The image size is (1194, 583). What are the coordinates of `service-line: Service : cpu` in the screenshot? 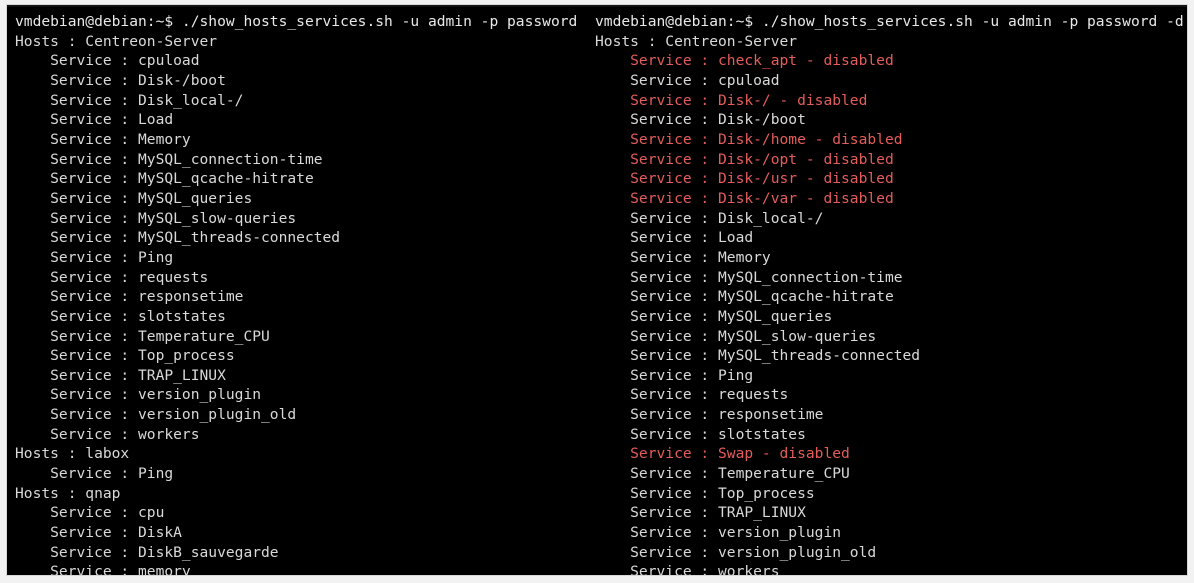 It's located at (90, 513).